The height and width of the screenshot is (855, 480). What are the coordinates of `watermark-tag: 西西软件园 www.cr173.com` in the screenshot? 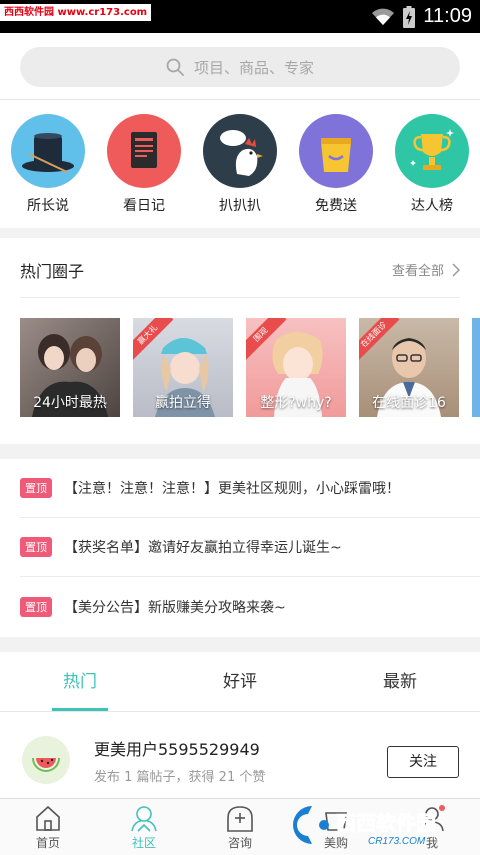 It's located at (76, 12).